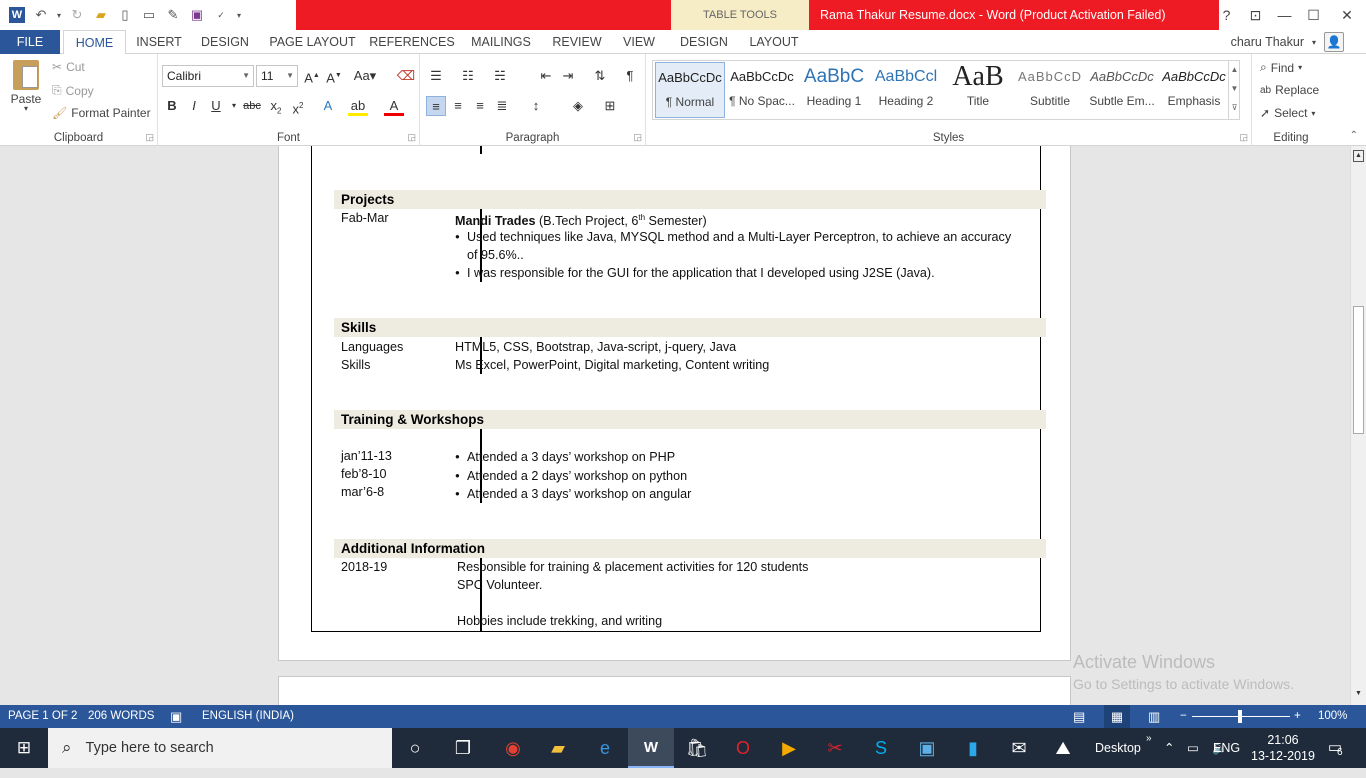 The image size is (1366, 778). I want to click on redo-icon: ↻, so click(77, 15).